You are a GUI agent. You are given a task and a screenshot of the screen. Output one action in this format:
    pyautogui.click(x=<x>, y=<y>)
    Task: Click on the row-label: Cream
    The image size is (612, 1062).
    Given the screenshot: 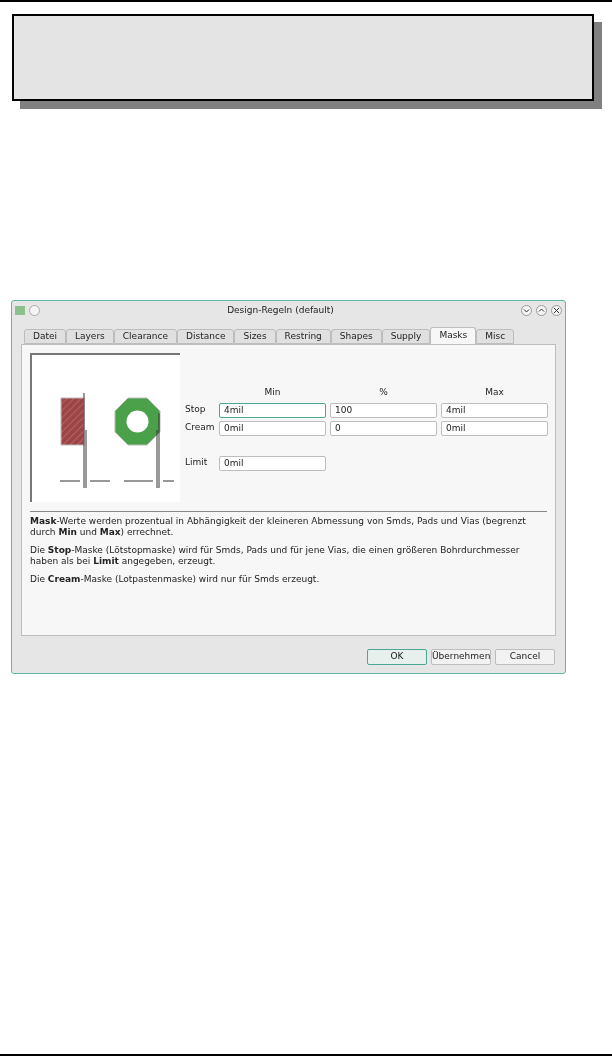 What is the action you would take?
    pyautogui.click(x=200, y=428)
    